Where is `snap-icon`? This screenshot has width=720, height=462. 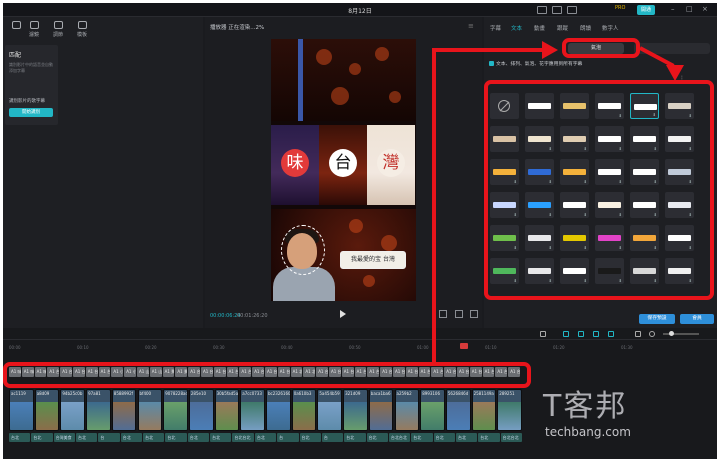 snap-icon is located at coordinates (596, 334).